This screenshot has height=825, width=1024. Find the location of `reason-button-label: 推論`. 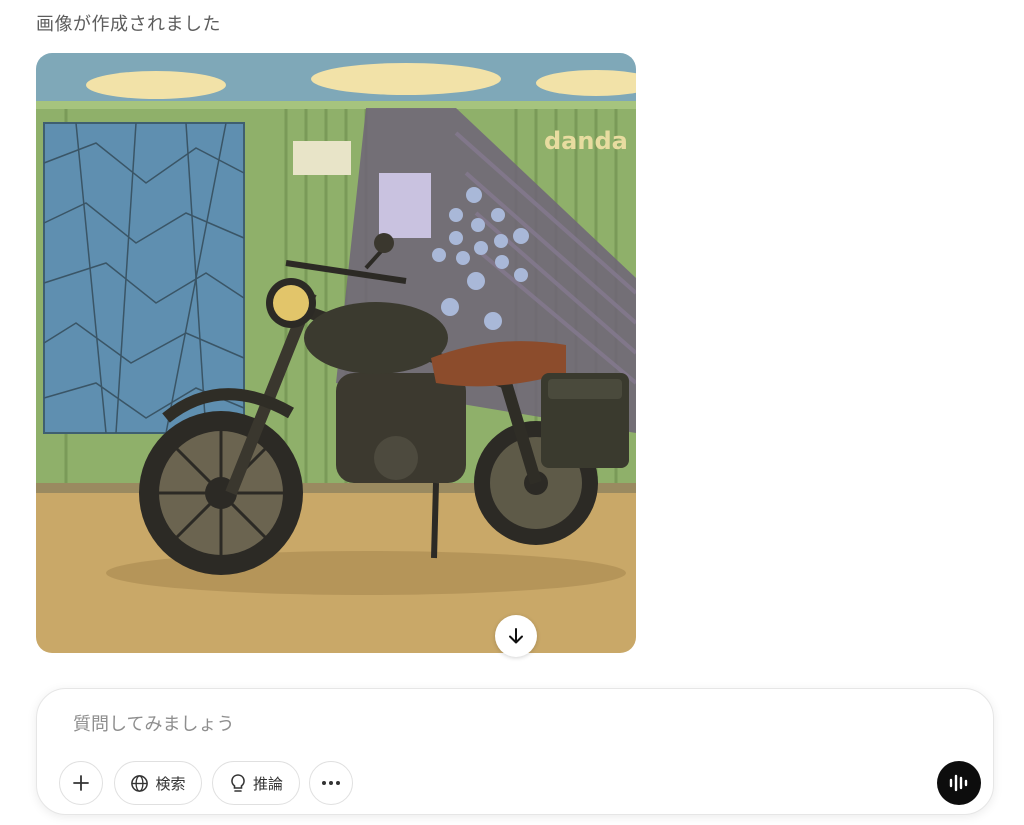

reason-button-label: 推論 is located at coordinates (267, 783).